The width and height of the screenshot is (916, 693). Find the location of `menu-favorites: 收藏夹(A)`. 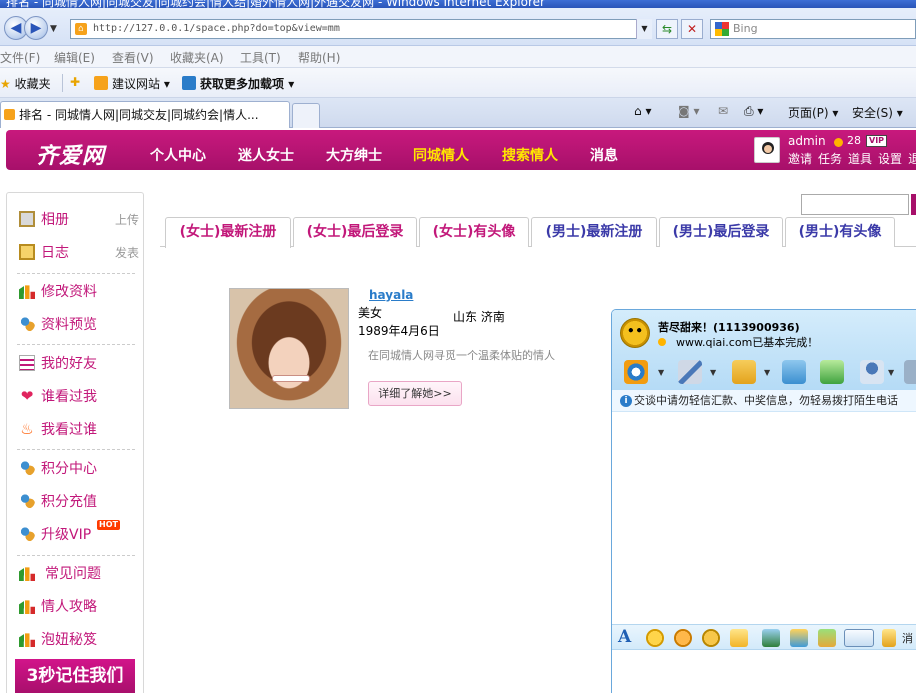

menu-favorites: 收藏夹(A) is located at coordinates (197, 57).